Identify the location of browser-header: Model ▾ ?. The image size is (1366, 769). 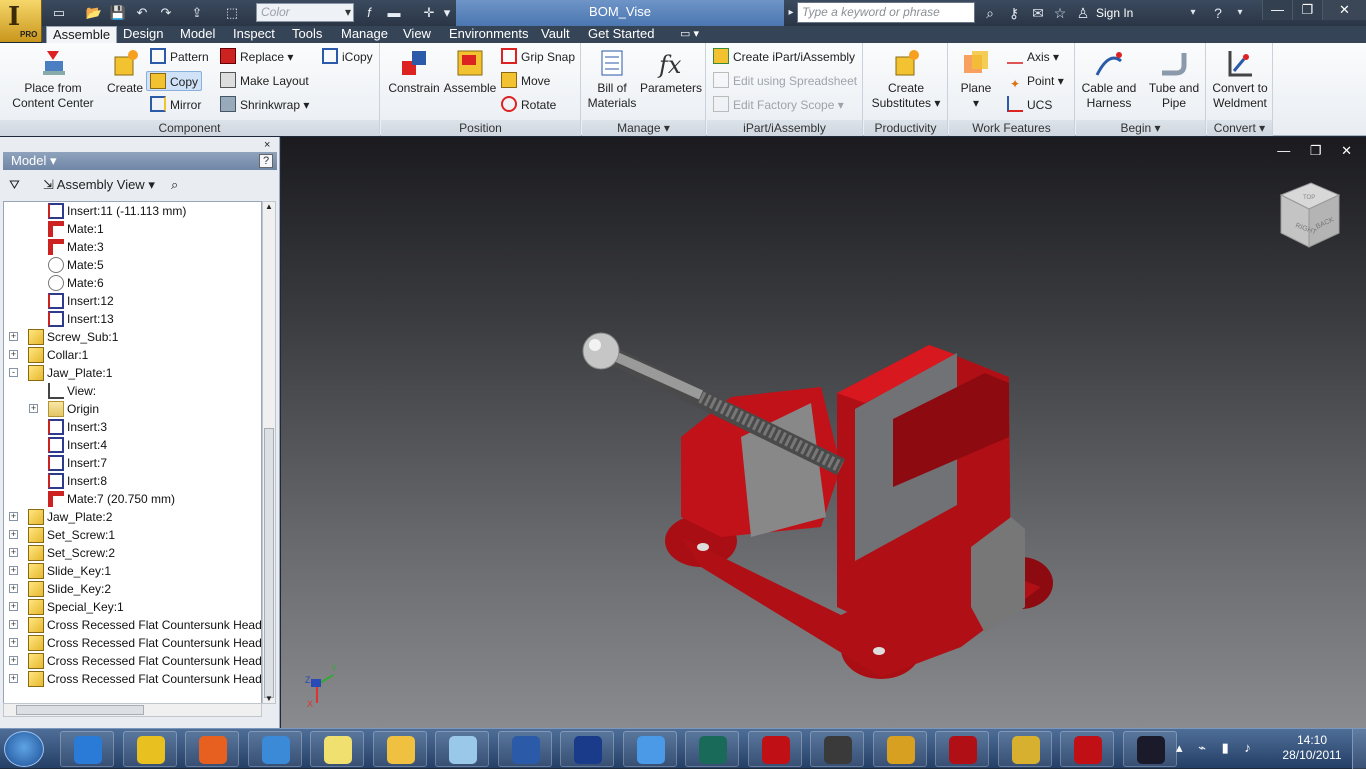
(140, 161).